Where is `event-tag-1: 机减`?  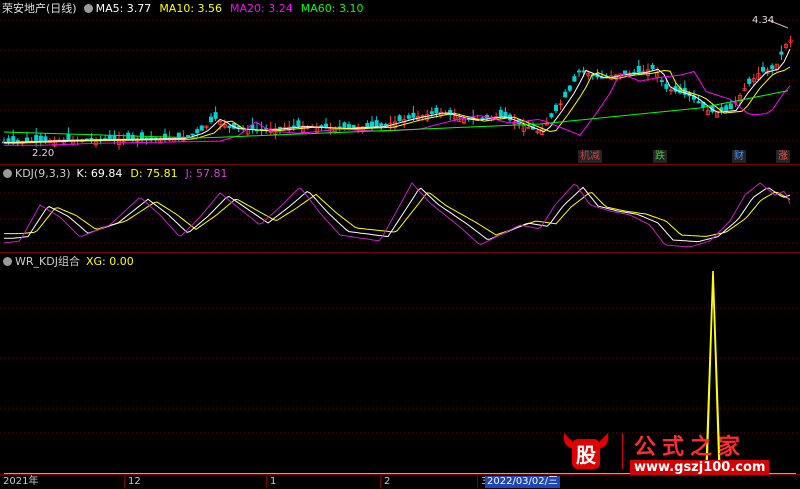
event-tag-1: 机减 is located at coordinates (590, 156).